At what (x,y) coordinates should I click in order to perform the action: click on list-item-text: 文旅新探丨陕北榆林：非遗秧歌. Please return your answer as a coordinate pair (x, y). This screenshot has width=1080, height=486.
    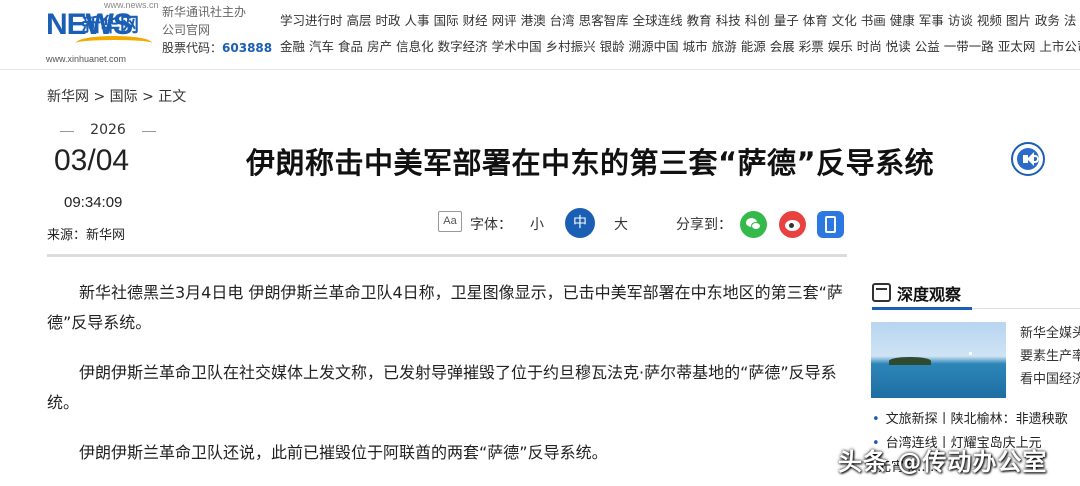
    Looking at the image, I should click on (976, 419).